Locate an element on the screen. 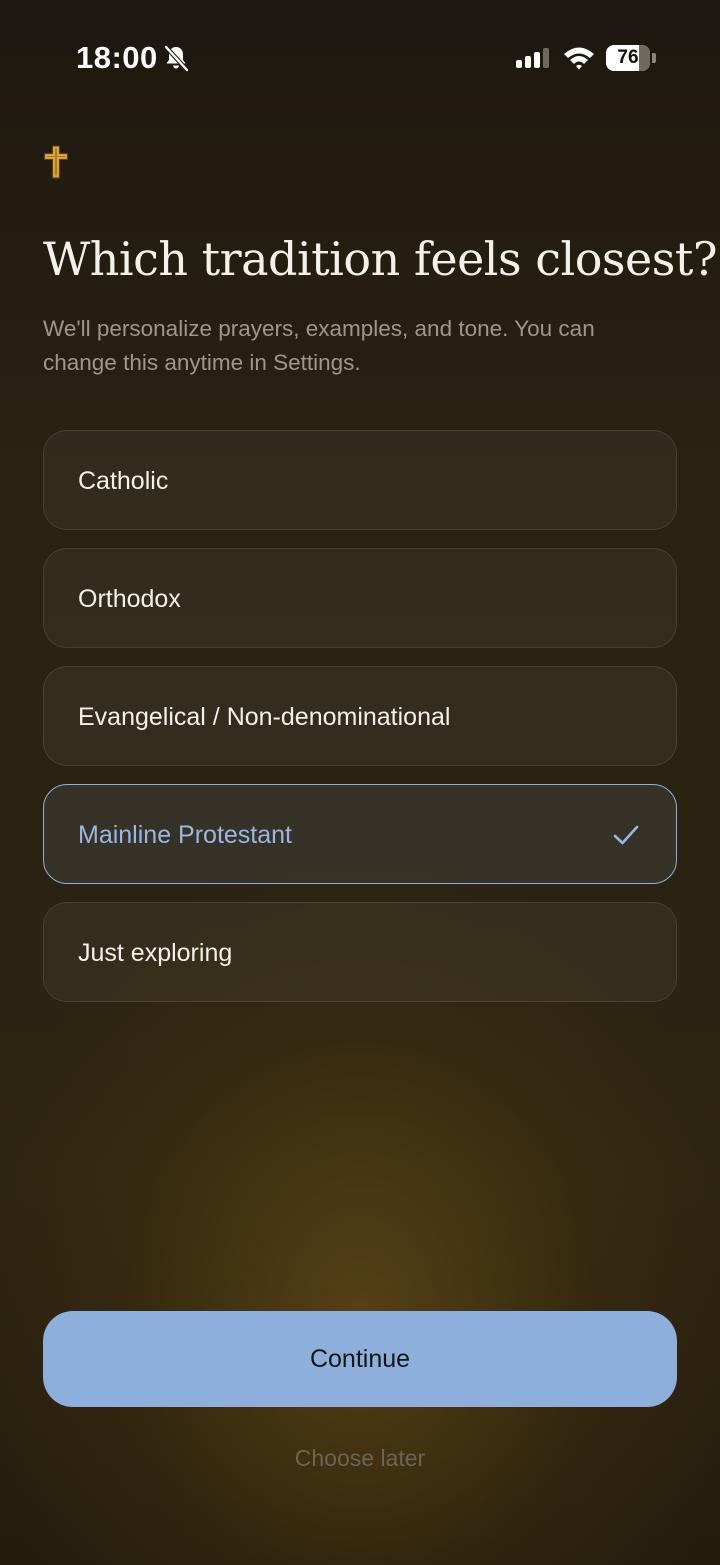 This screenshot has width=720, height=1565. option-mainline-protestant: Mainline Protestant is located at coordinates (360, 834).